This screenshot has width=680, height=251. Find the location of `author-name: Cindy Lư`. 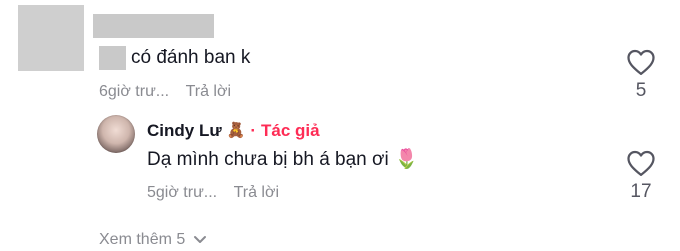

author-name: Cindy Lư is located at coordinates (184, 131).